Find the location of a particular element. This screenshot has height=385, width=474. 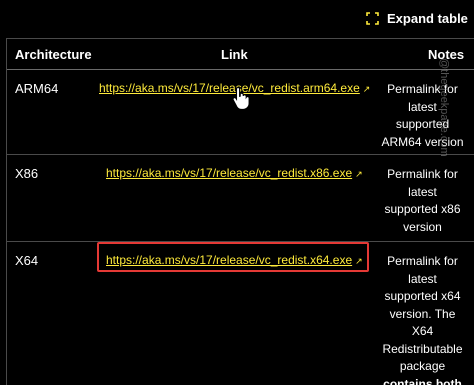

table-header-row: Architecture Link Notes is located at coordinates (240, 54).